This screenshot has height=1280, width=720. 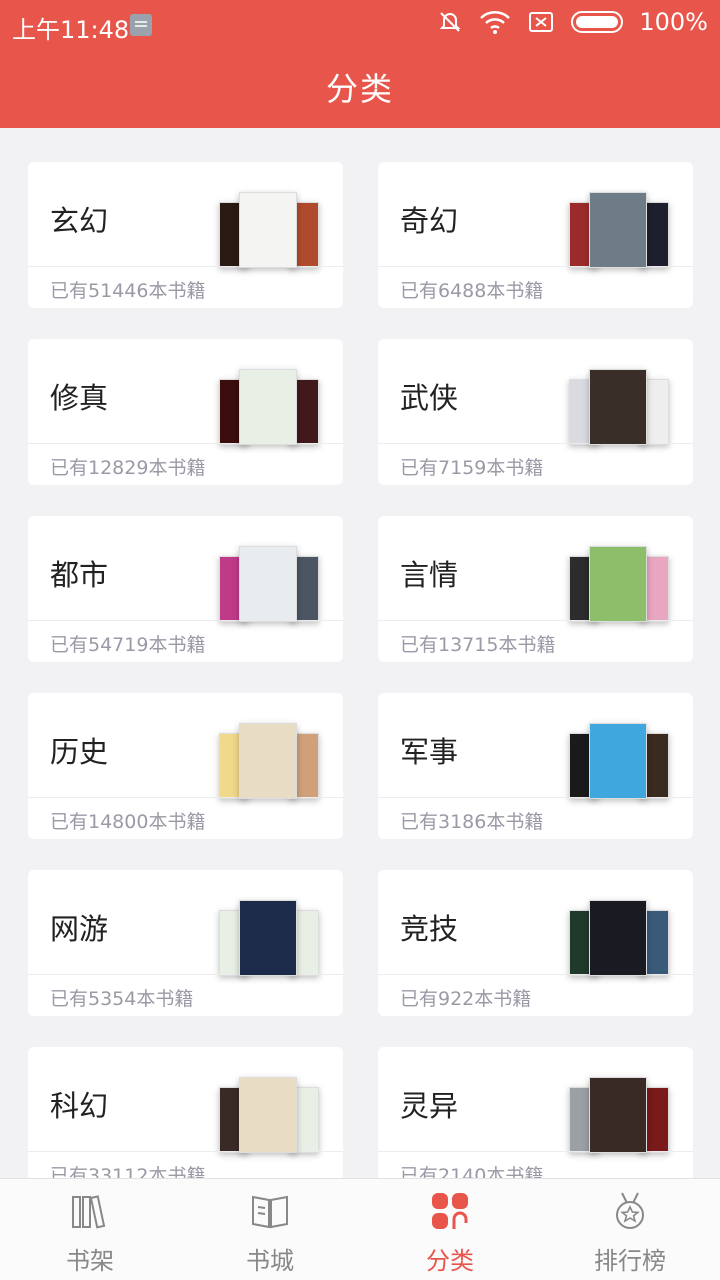 What do you see at coordinates (79, 575) in the screenshot?
I see `category-name: 都市` at bounding box center [79, 575].